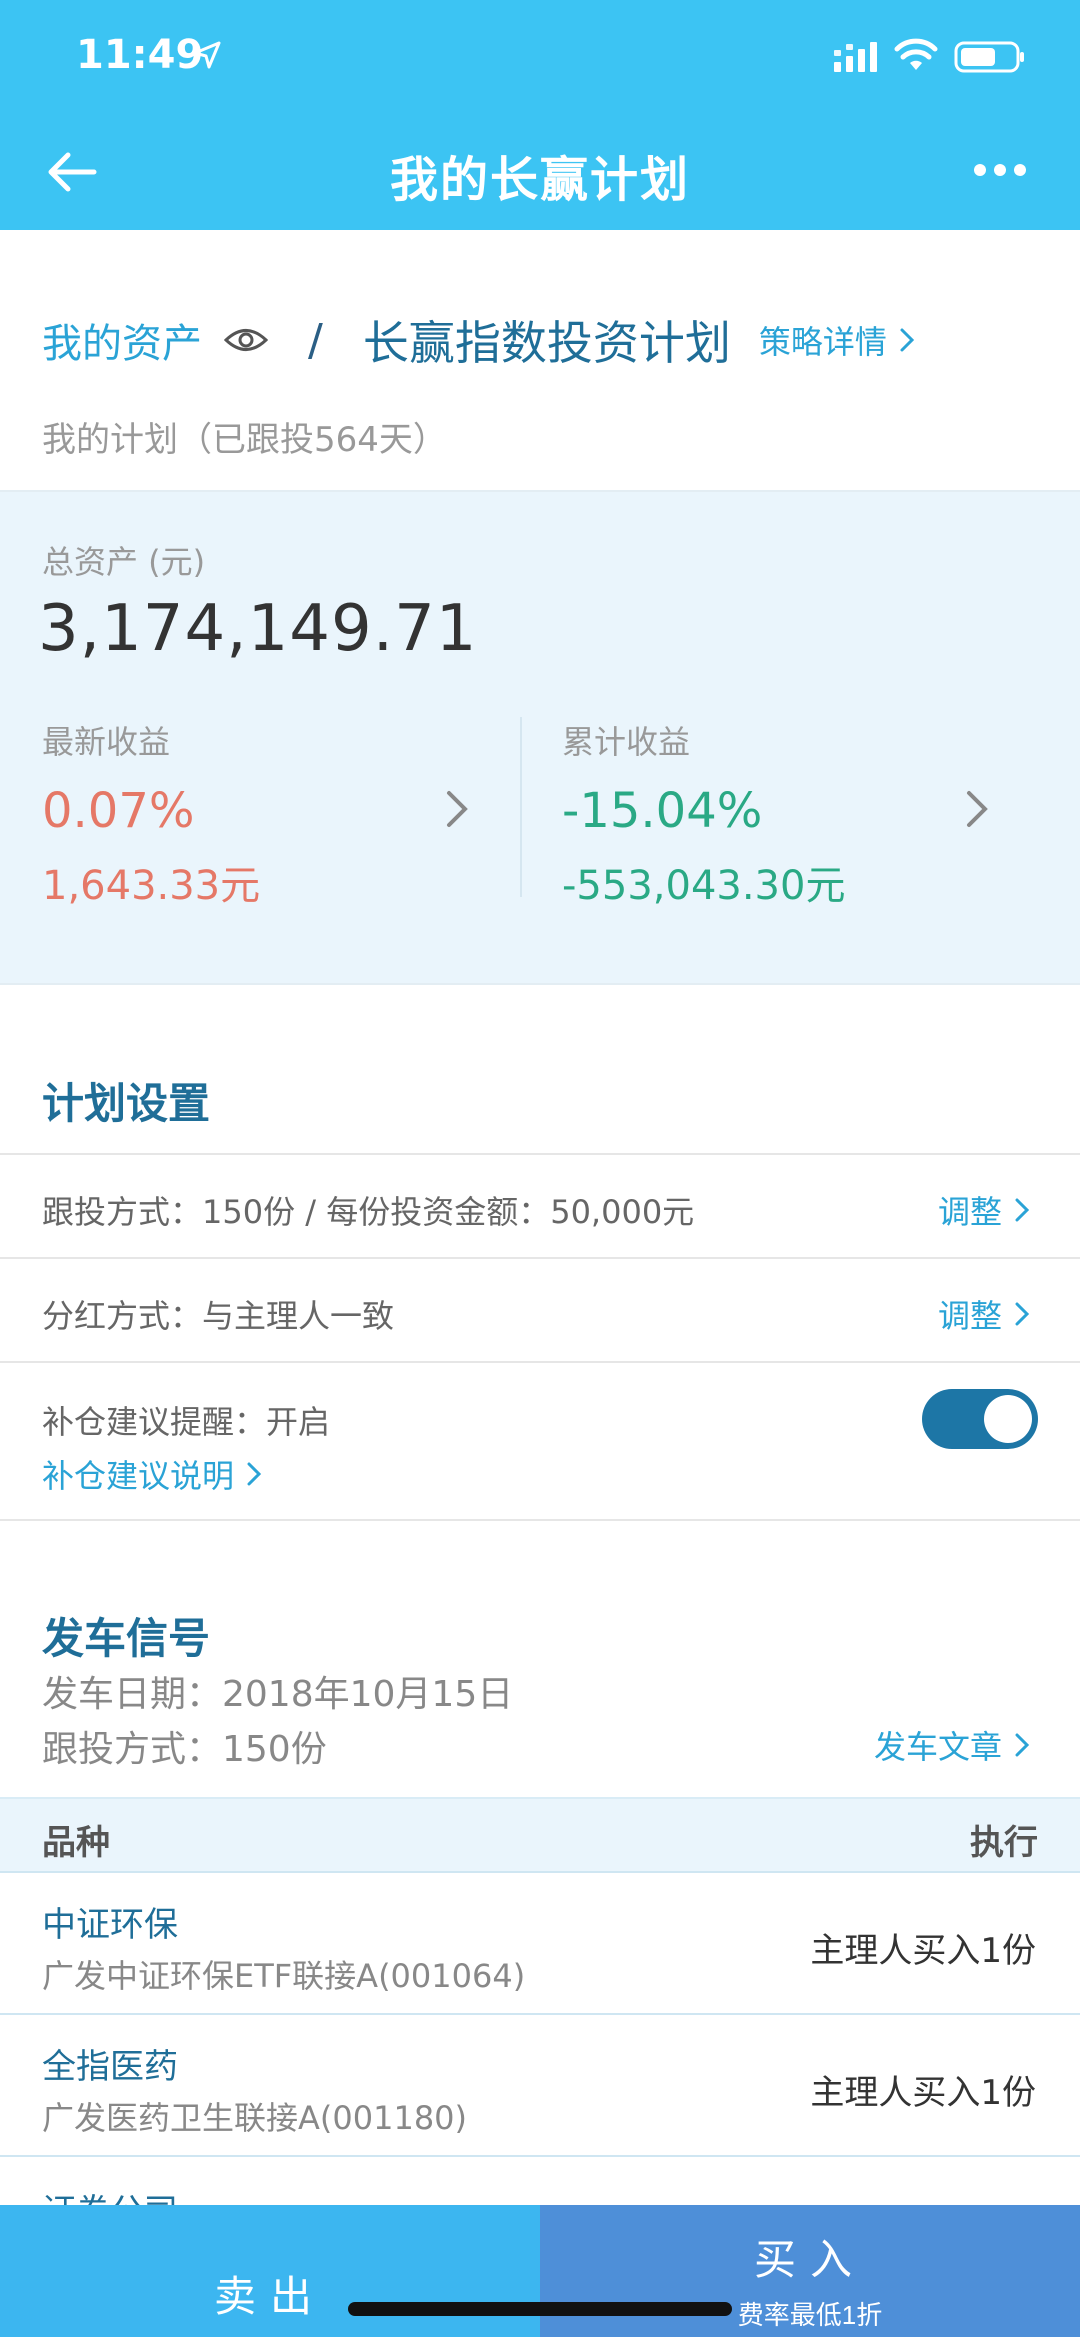 The width and height of the screenshot is (1080, 2337). Describe the element at coordinates (802, 817) in the screenshot. I see `cumulative-earnings: 累计收益 -15.04% -553,043.30元` at that location.